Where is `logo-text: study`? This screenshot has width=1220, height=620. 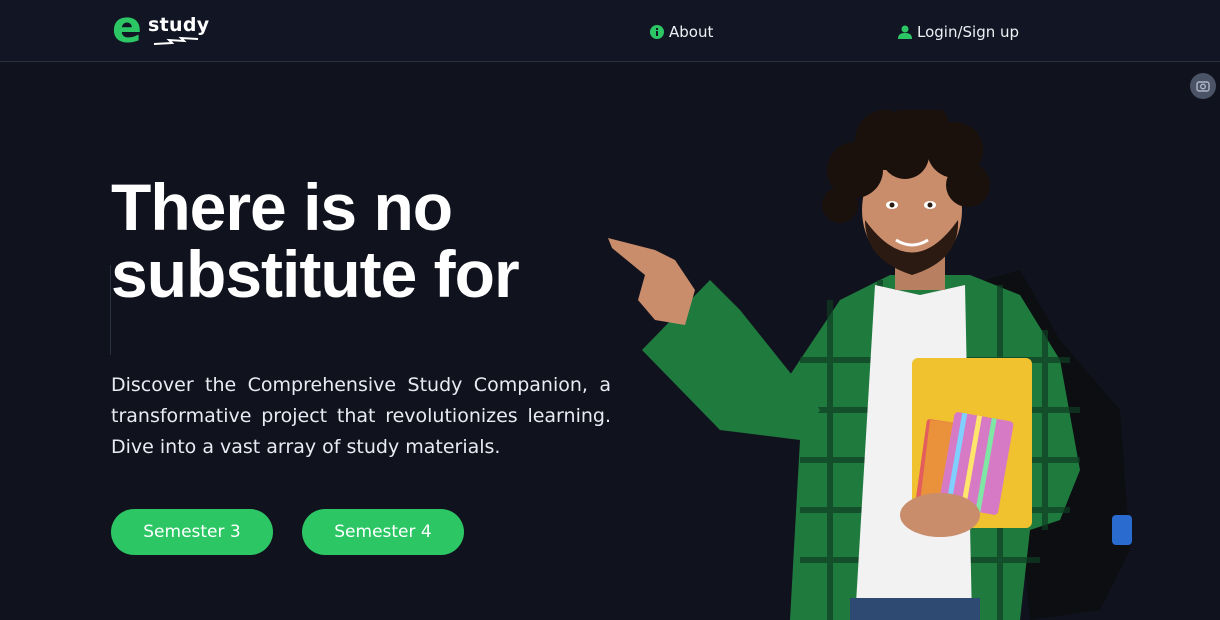
logo-text: study is located at coordinates (179, 25).